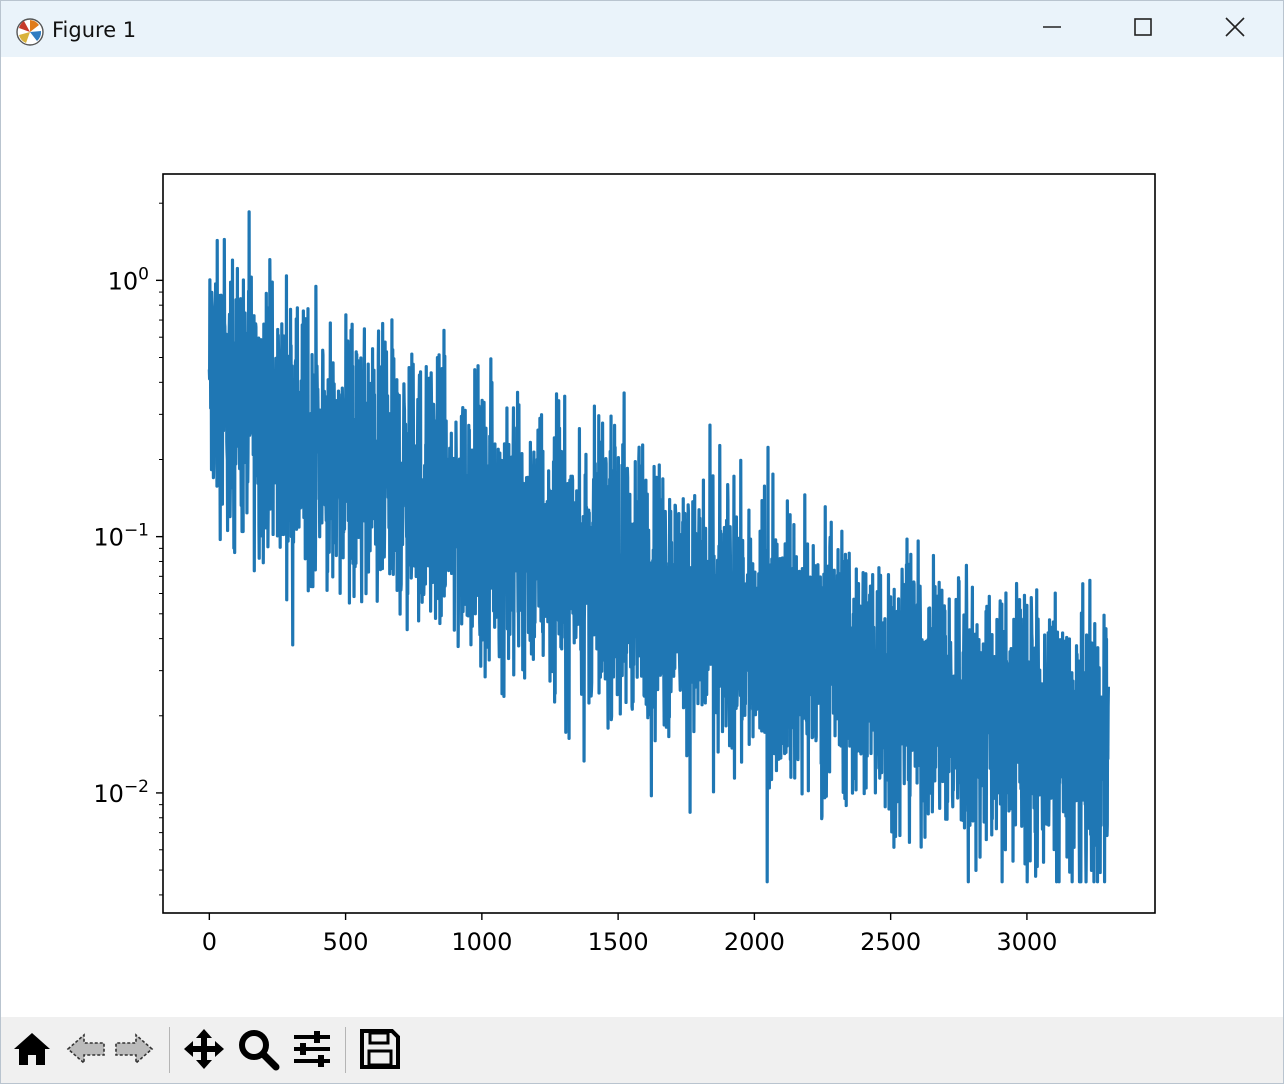  I want to click on zoom-button, so click(258, 1051).